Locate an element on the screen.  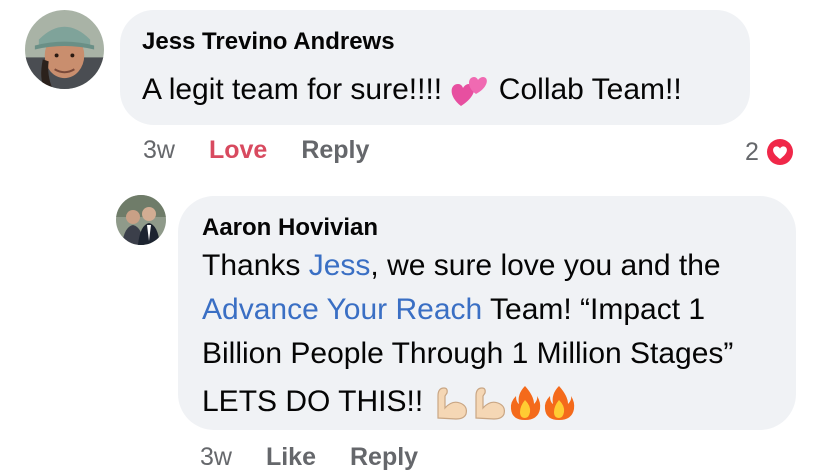
love-button: Love is located at coordinates (238, 150).